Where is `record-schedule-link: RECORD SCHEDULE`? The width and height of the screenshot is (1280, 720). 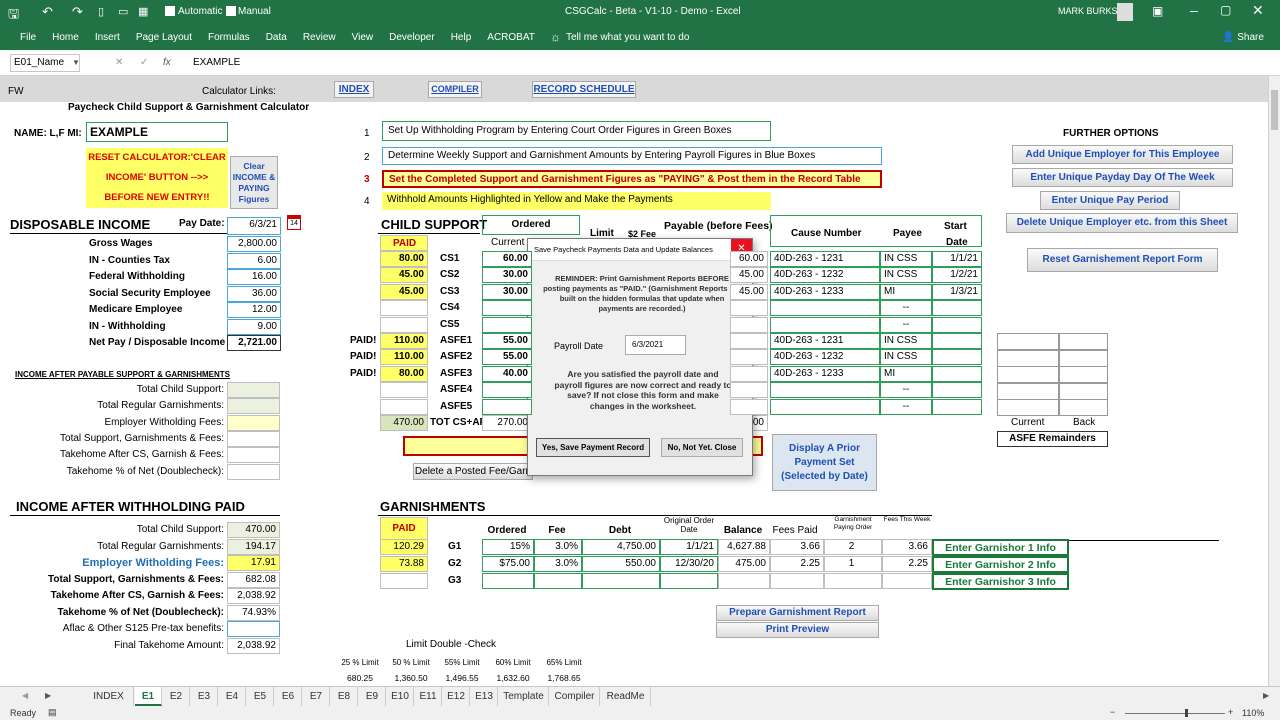 record-schedule-link: RECORD SCHEDULE is located at coordinates (584, 89).